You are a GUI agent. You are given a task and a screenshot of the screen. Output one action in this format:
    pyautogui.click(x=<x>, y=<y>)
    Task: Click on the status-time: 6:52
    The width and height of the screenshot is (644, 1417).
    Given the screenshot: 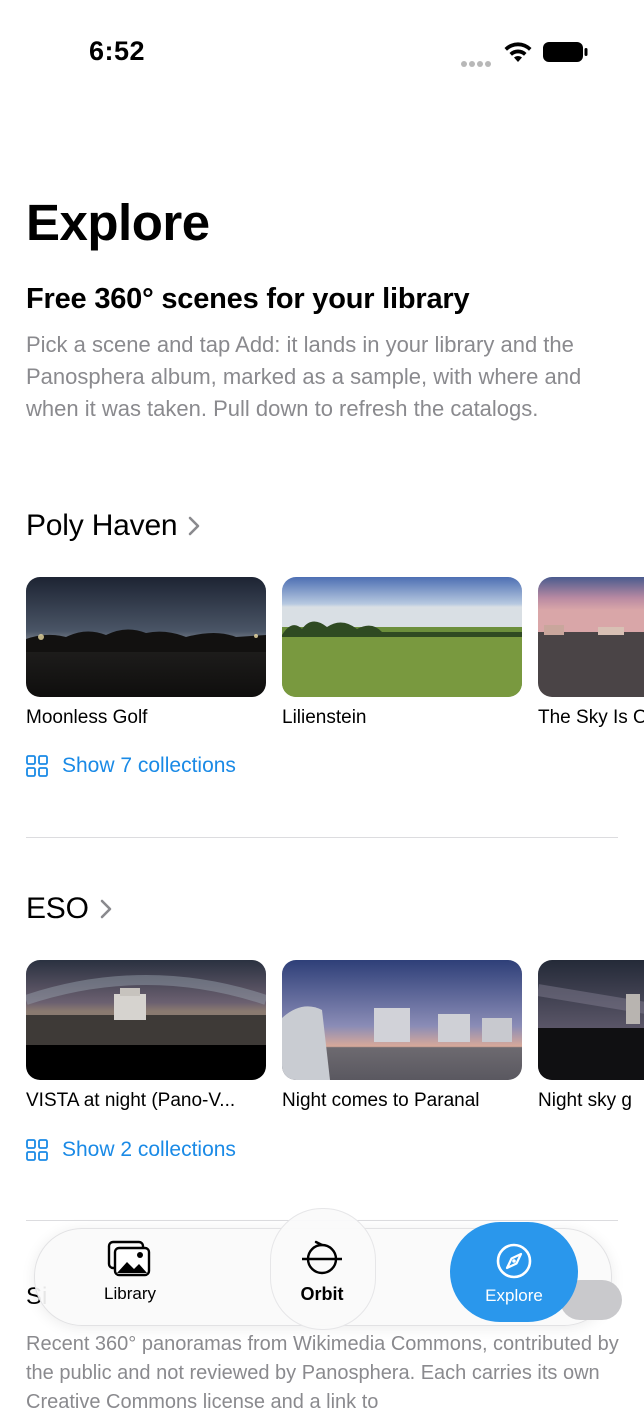 What is the action you would take?
    pyautogui.click(x=117, y=51)
    